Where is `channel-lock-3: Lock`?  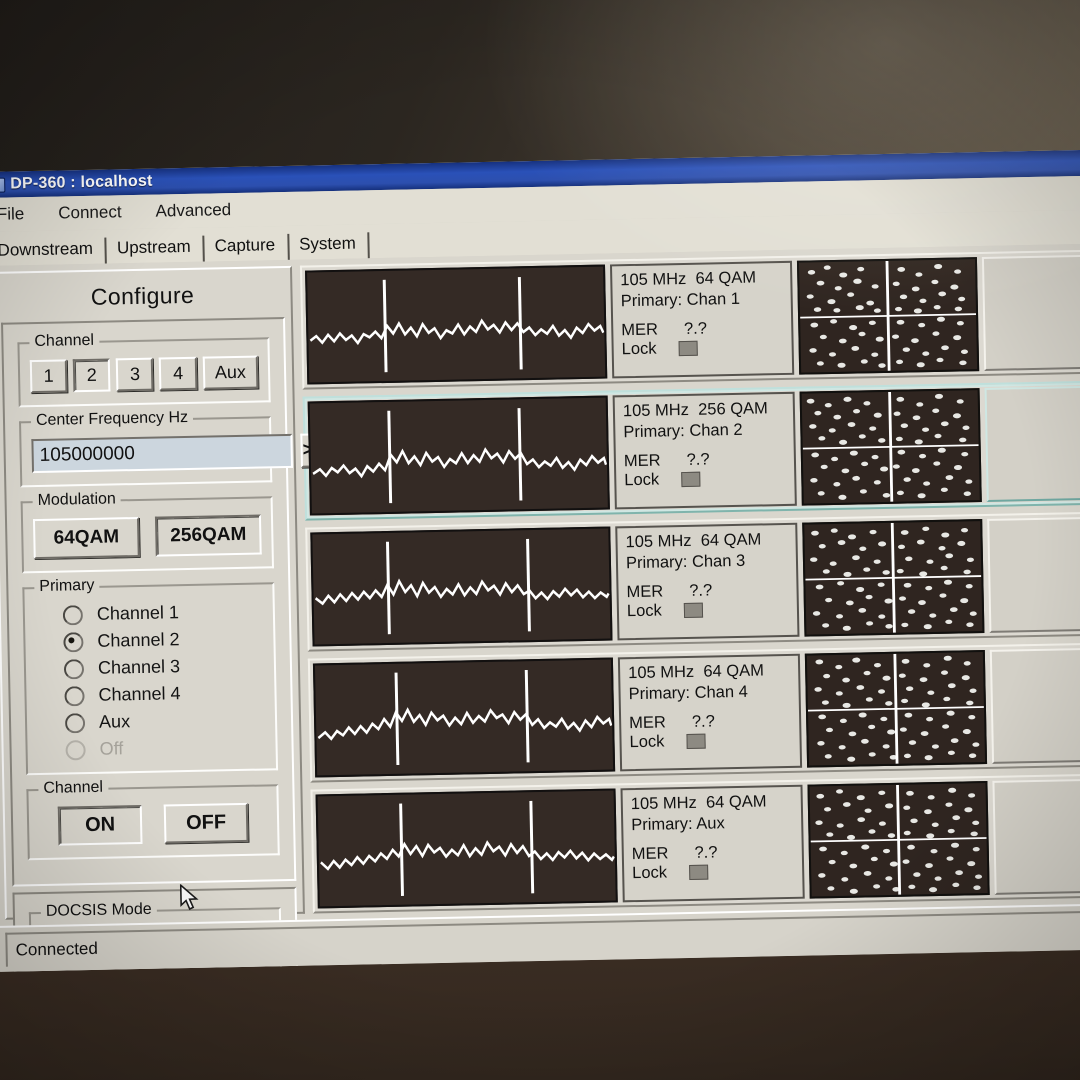
channel-lock-3: Lock is located at coordinates (709, 610).